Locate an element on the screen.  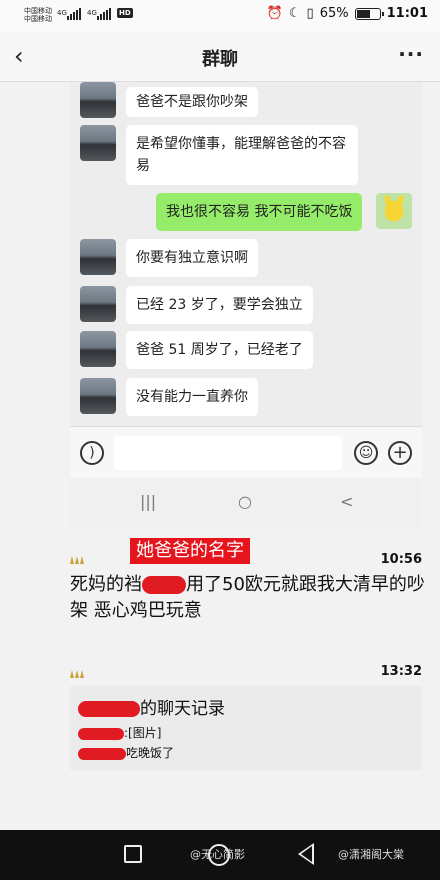
home-icon: ○ is located at coordinates (245, 501).